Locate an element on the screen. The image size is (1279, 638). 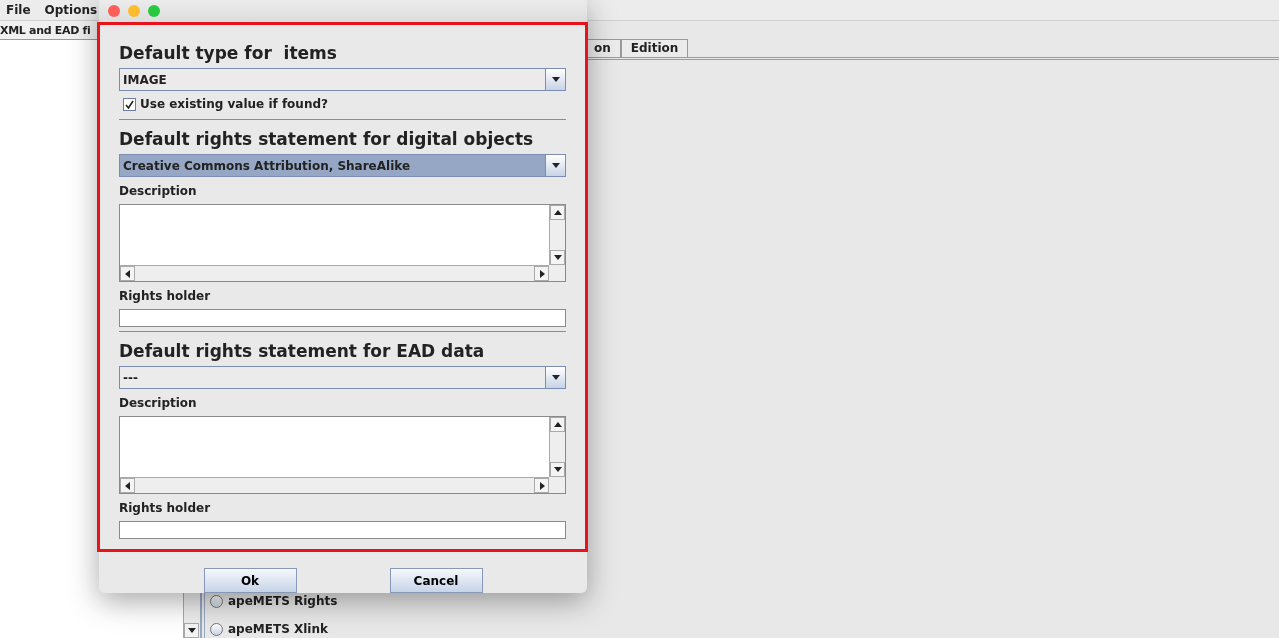
radio-label: apeMETS Xlink is located at coordinates (278, 629).